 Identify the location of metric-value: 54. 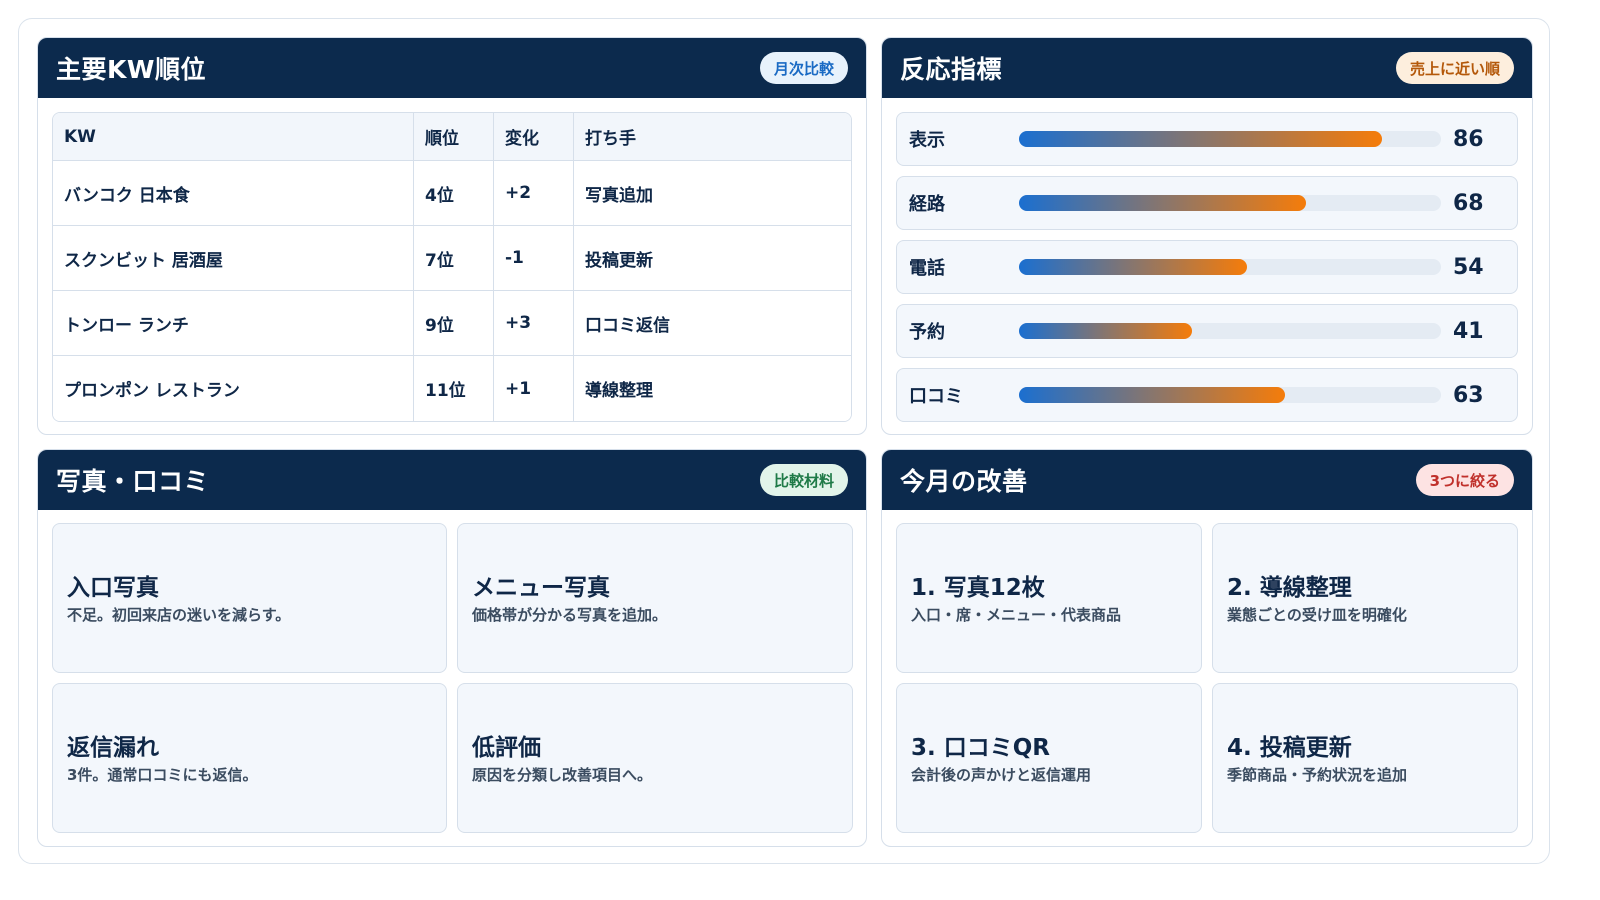
(1468, 267).